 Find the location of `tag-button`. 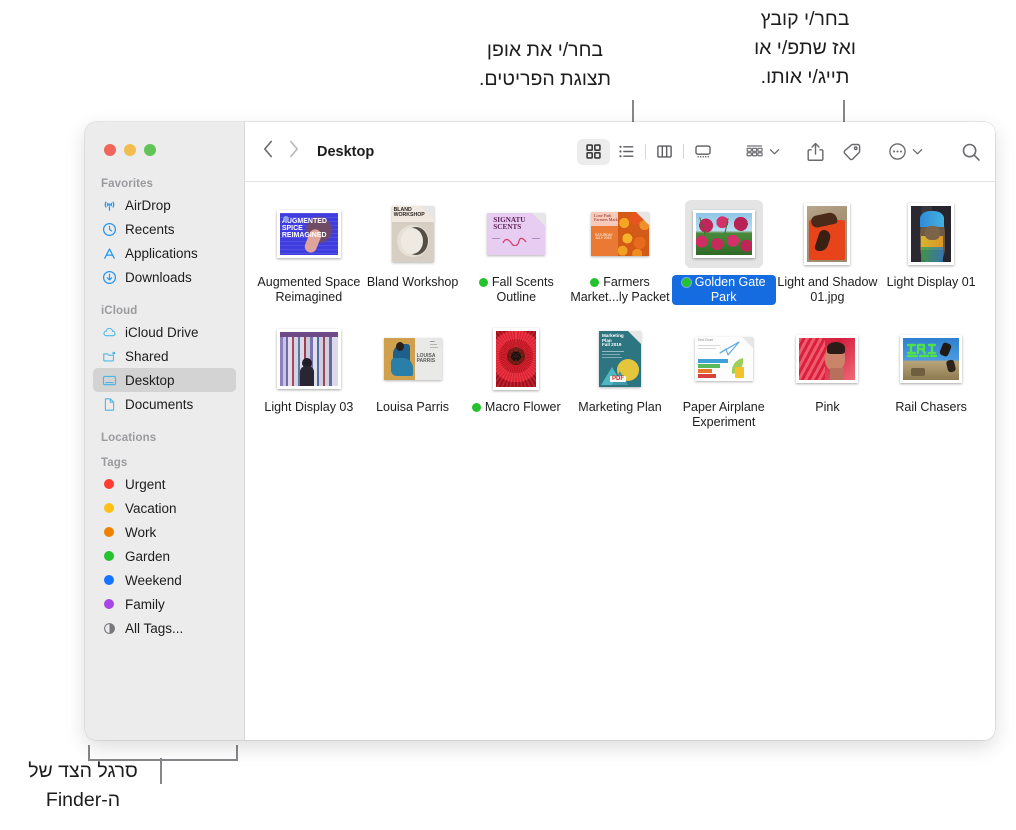

tag-button is located at coordinates (851, 152).